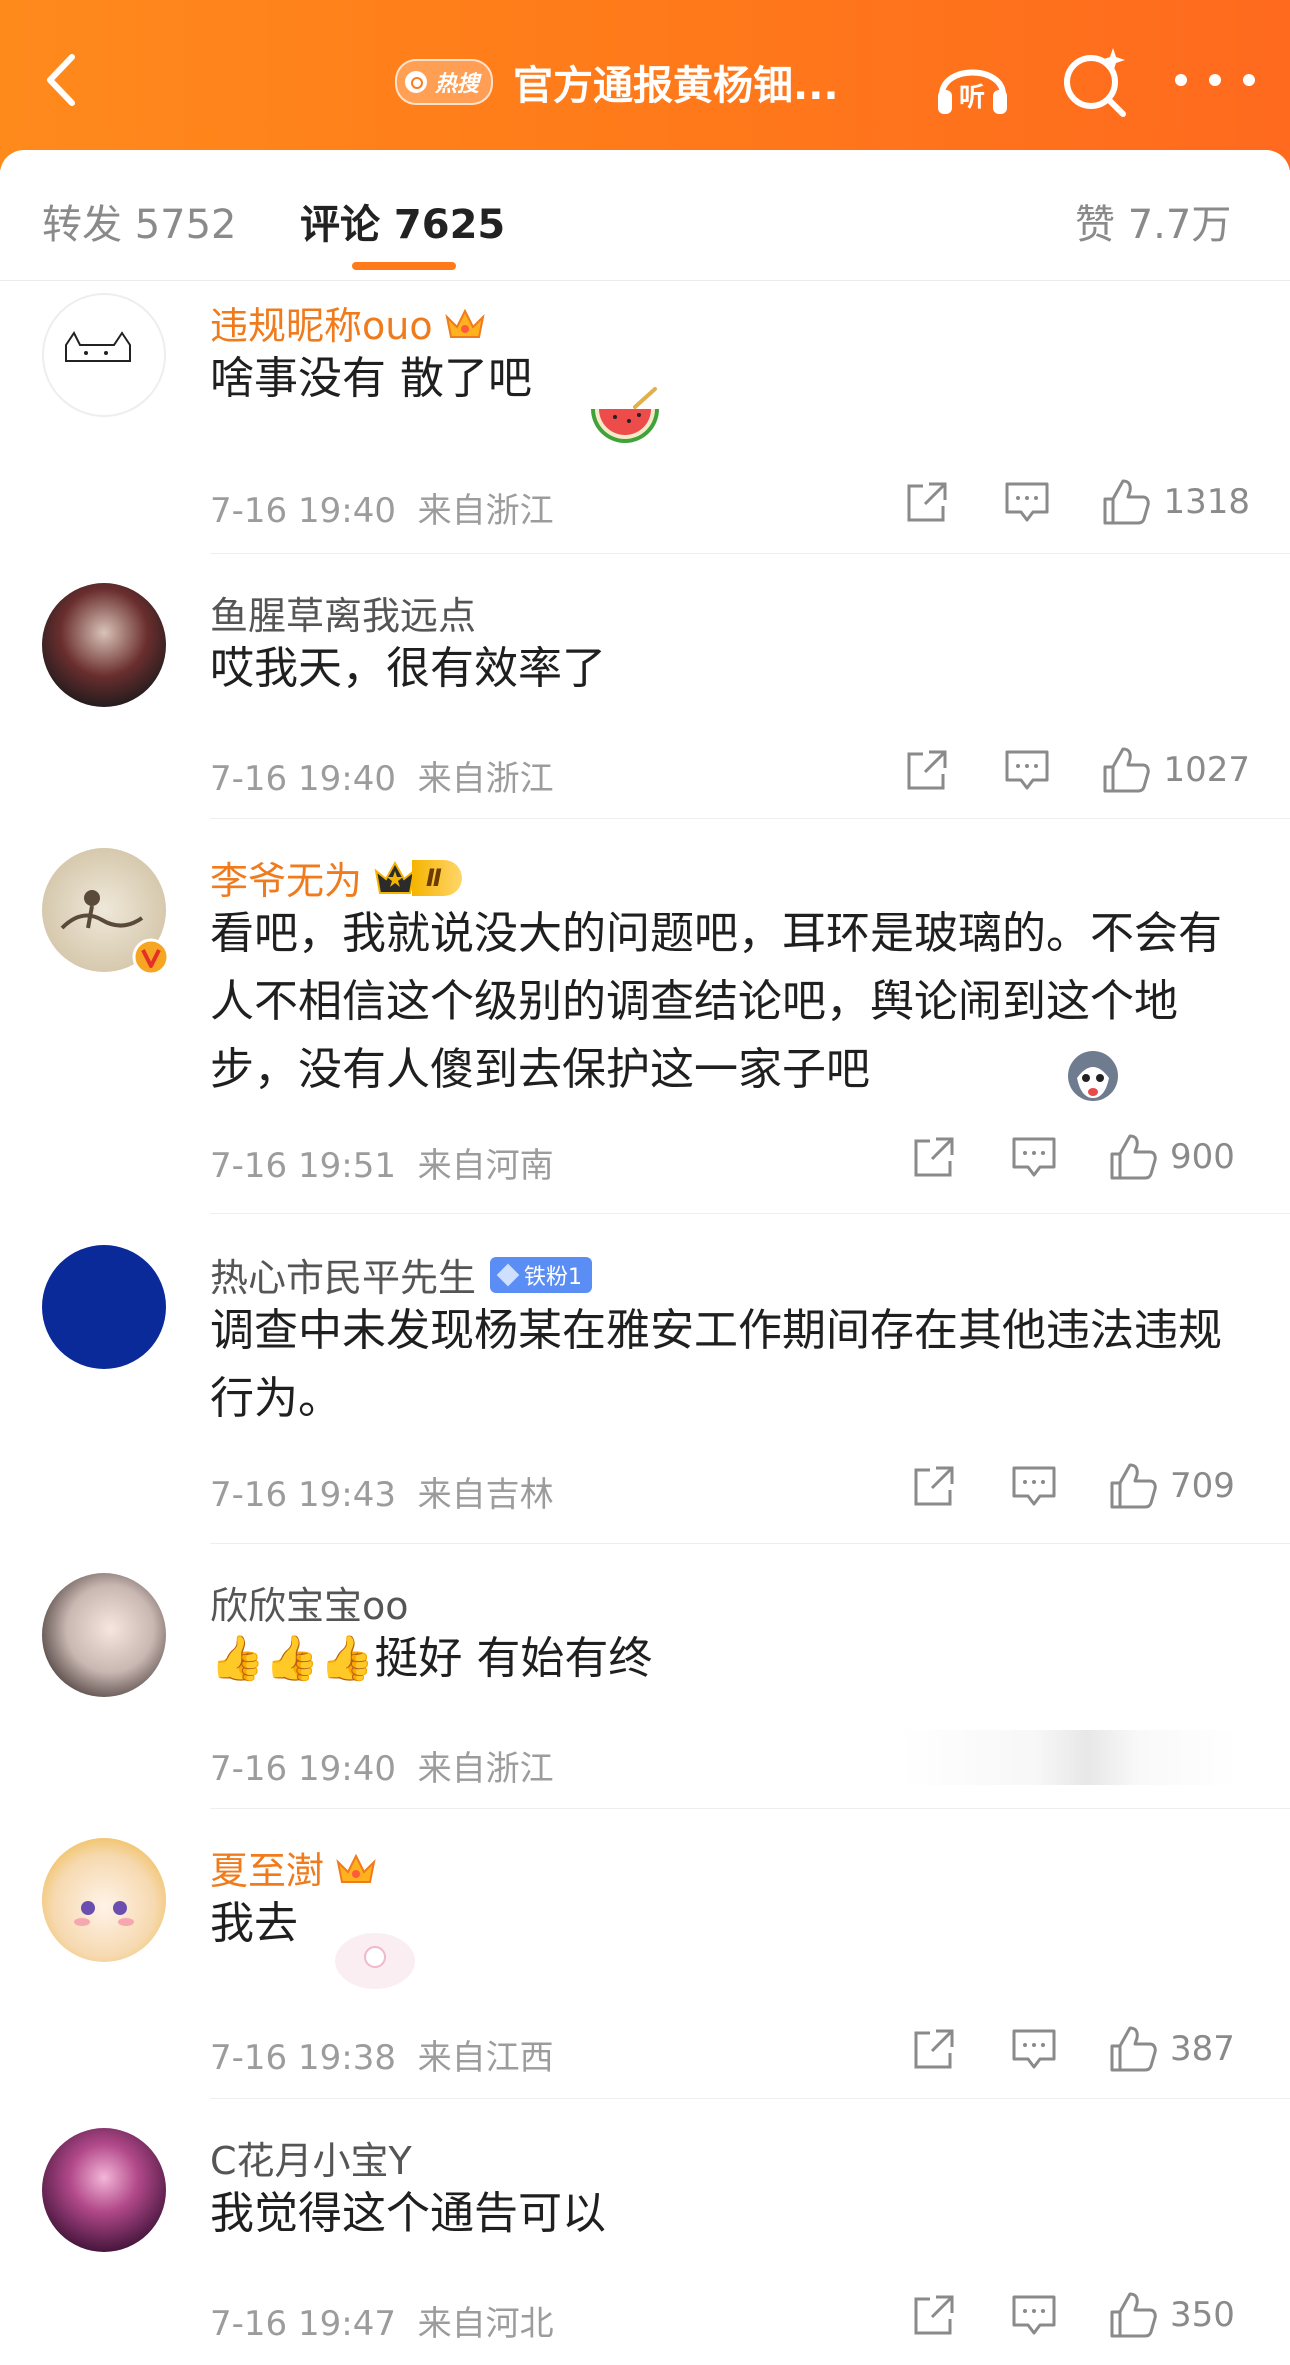 Image resolution: width=1290 pixels, height=2365 pixels. I want to click on comment-item: C花月小宝Y 我觉得这个通告可以 7-16 19:47 来自河北 350, so click(645, 2232).